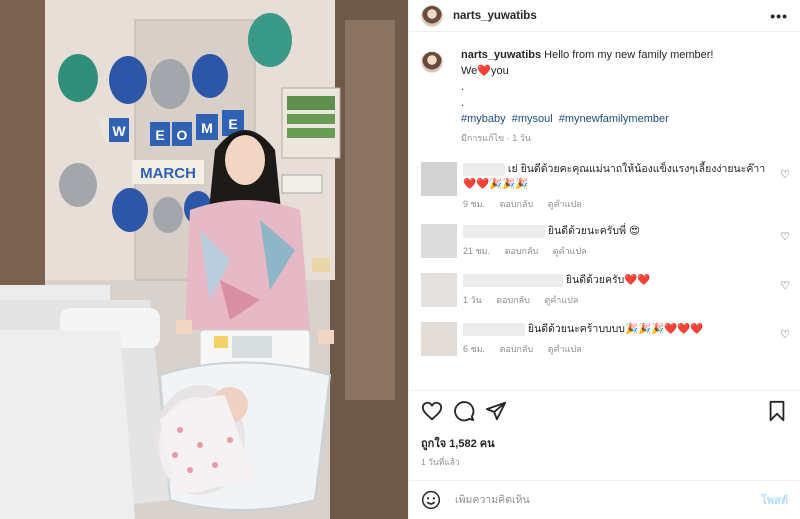  What do you see at coordinates (496, 184) in the screenshot?
I see `comment-emojis: ❤️❤️🎉🎉🎉` at bounding box center [496, 184].